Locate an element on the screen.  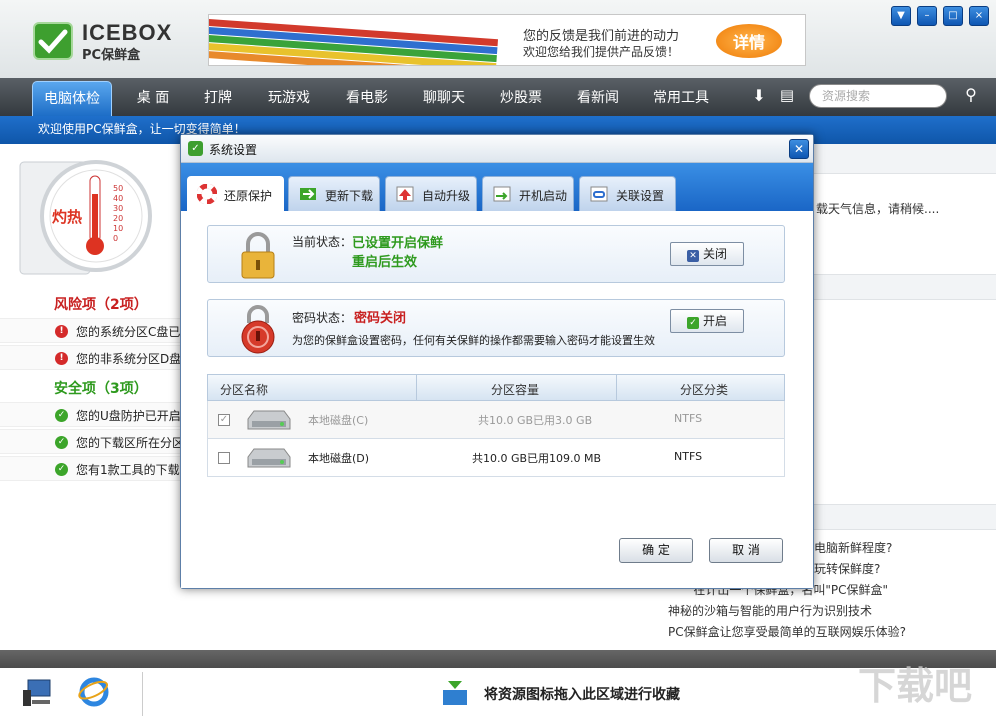
banner-line-1: 您的反馈是我们前进的动力 is located at coordinates (601, 36).